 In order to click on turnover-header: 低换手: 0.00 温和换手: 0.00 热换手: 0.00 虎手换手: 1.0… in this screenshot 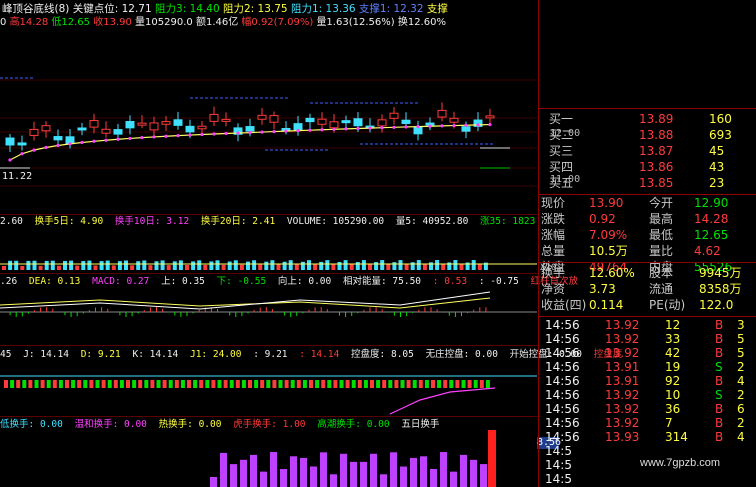, I will do `click(222, 424)`.